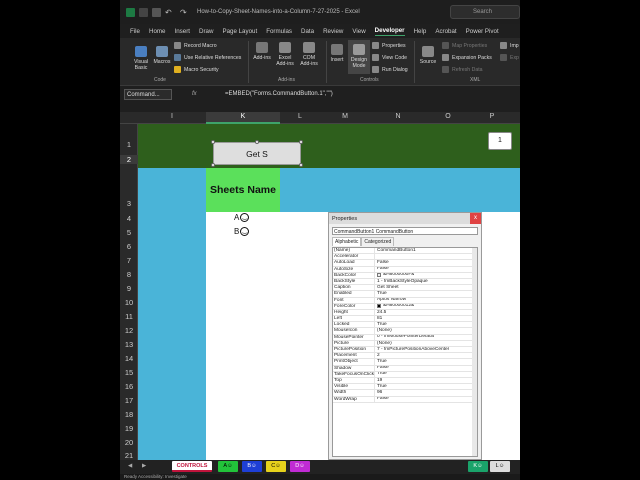 The height and width of the screenshot is (480, 640). What do you see at coordinates (129, 400) in the screenshot?
I see `row-header: 17` at bounding box center [129, 400].